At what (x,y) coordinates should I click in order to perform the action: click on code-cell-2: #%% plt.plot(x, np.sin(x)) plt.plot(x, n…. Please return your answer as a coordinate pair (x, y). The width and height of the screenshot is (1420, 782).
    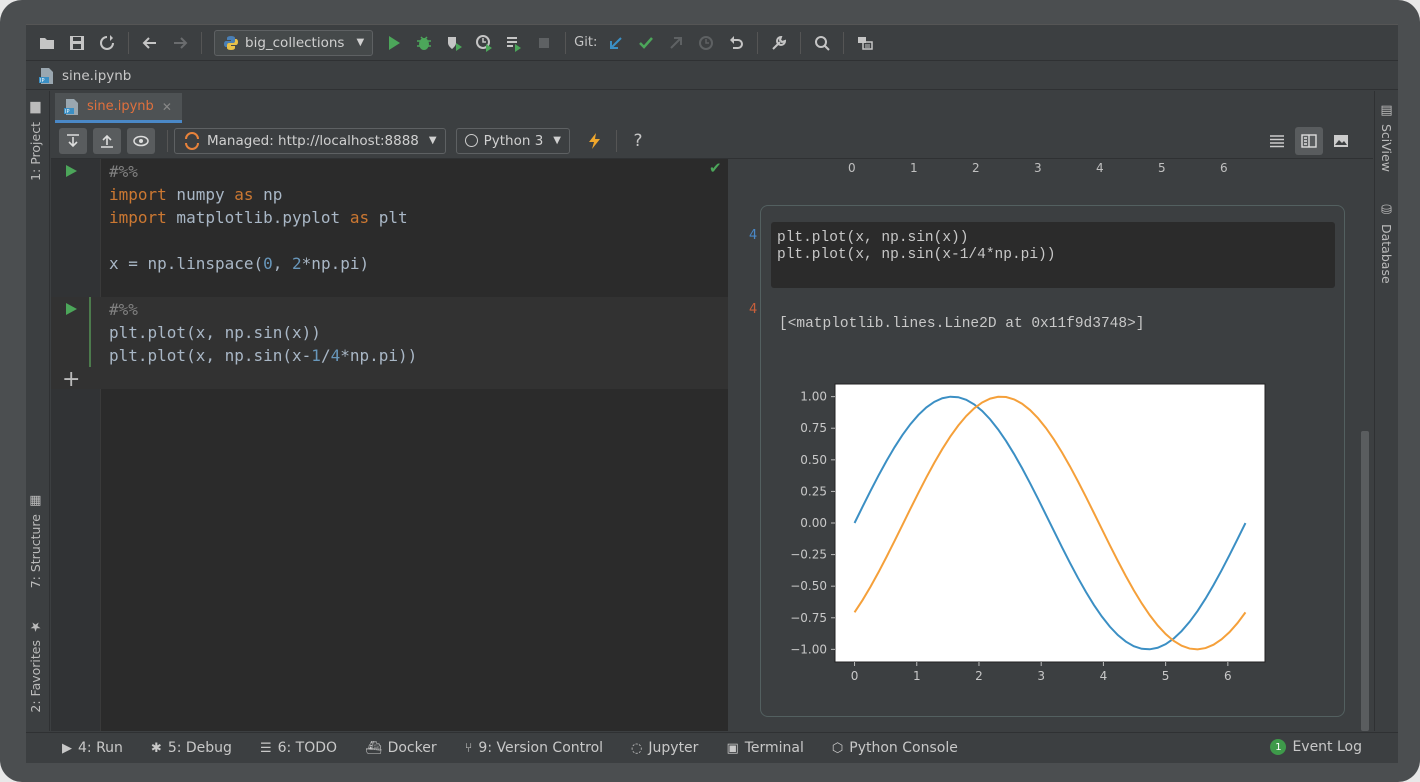
    Looking at the image, I should click on (389, 343).